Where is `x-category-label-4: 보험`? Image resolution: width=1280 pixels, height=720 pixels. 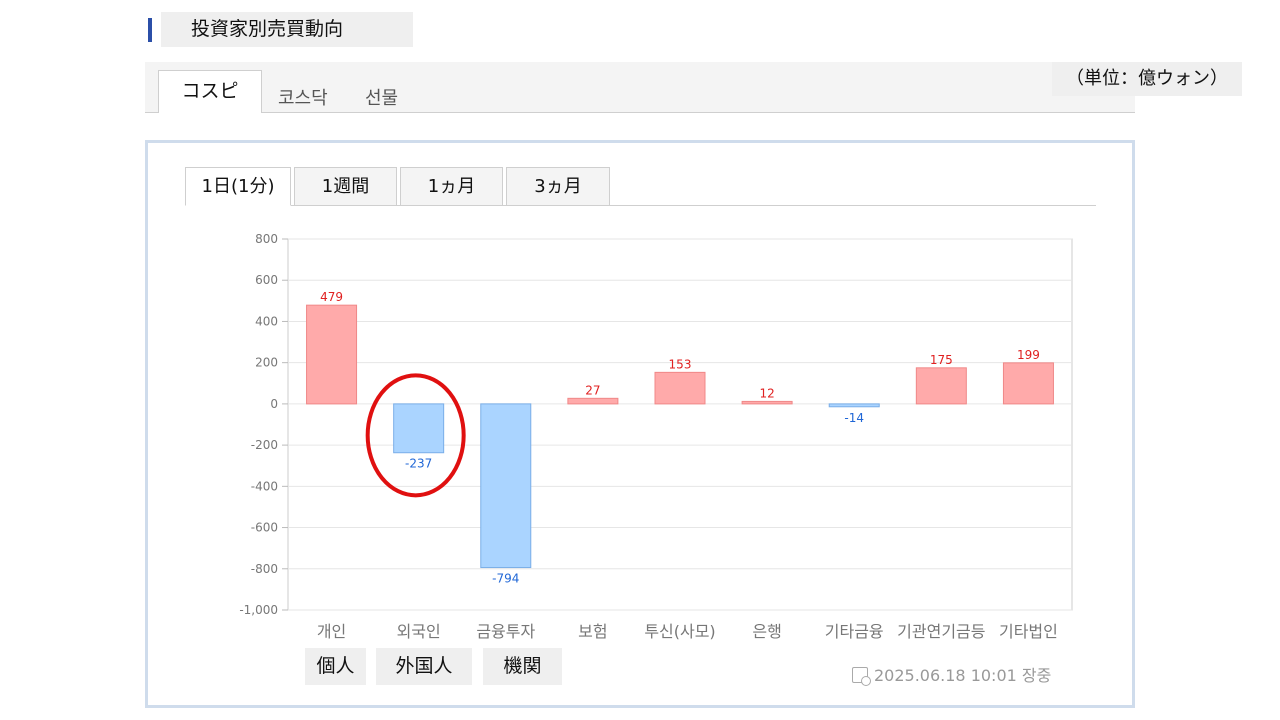
x-category-label-4: 보험 is located at coordinates (592, 631).